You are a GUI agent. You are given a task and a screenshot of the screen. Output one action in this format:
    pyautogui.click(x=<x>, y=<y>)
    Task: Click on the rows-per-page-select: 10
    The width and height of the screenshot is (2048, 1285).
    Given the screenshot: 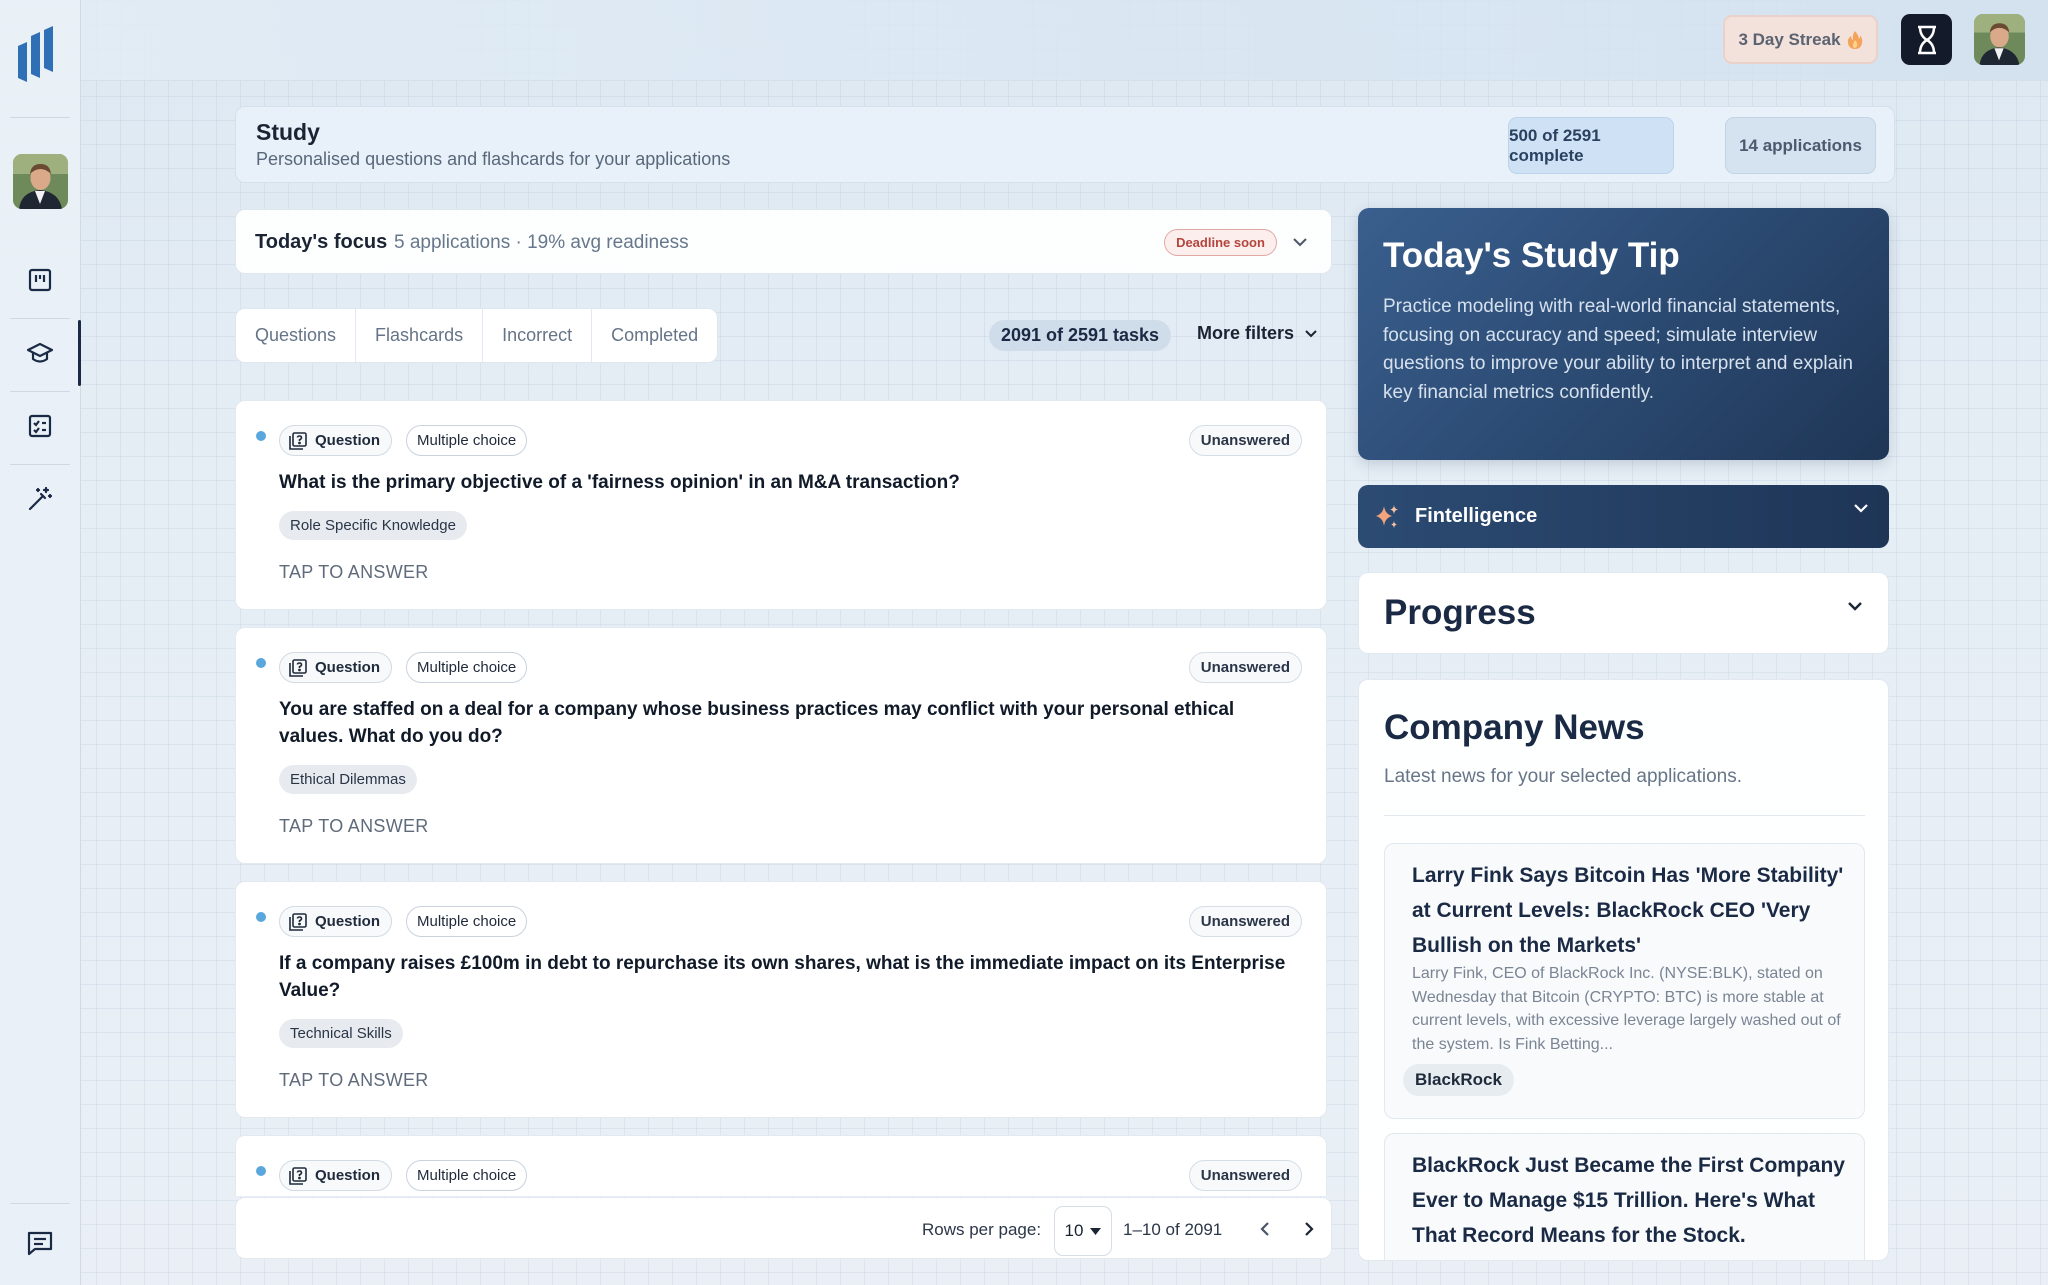 What is the action you would take?
    pyautogui.click(x=1083, y=1231)
    